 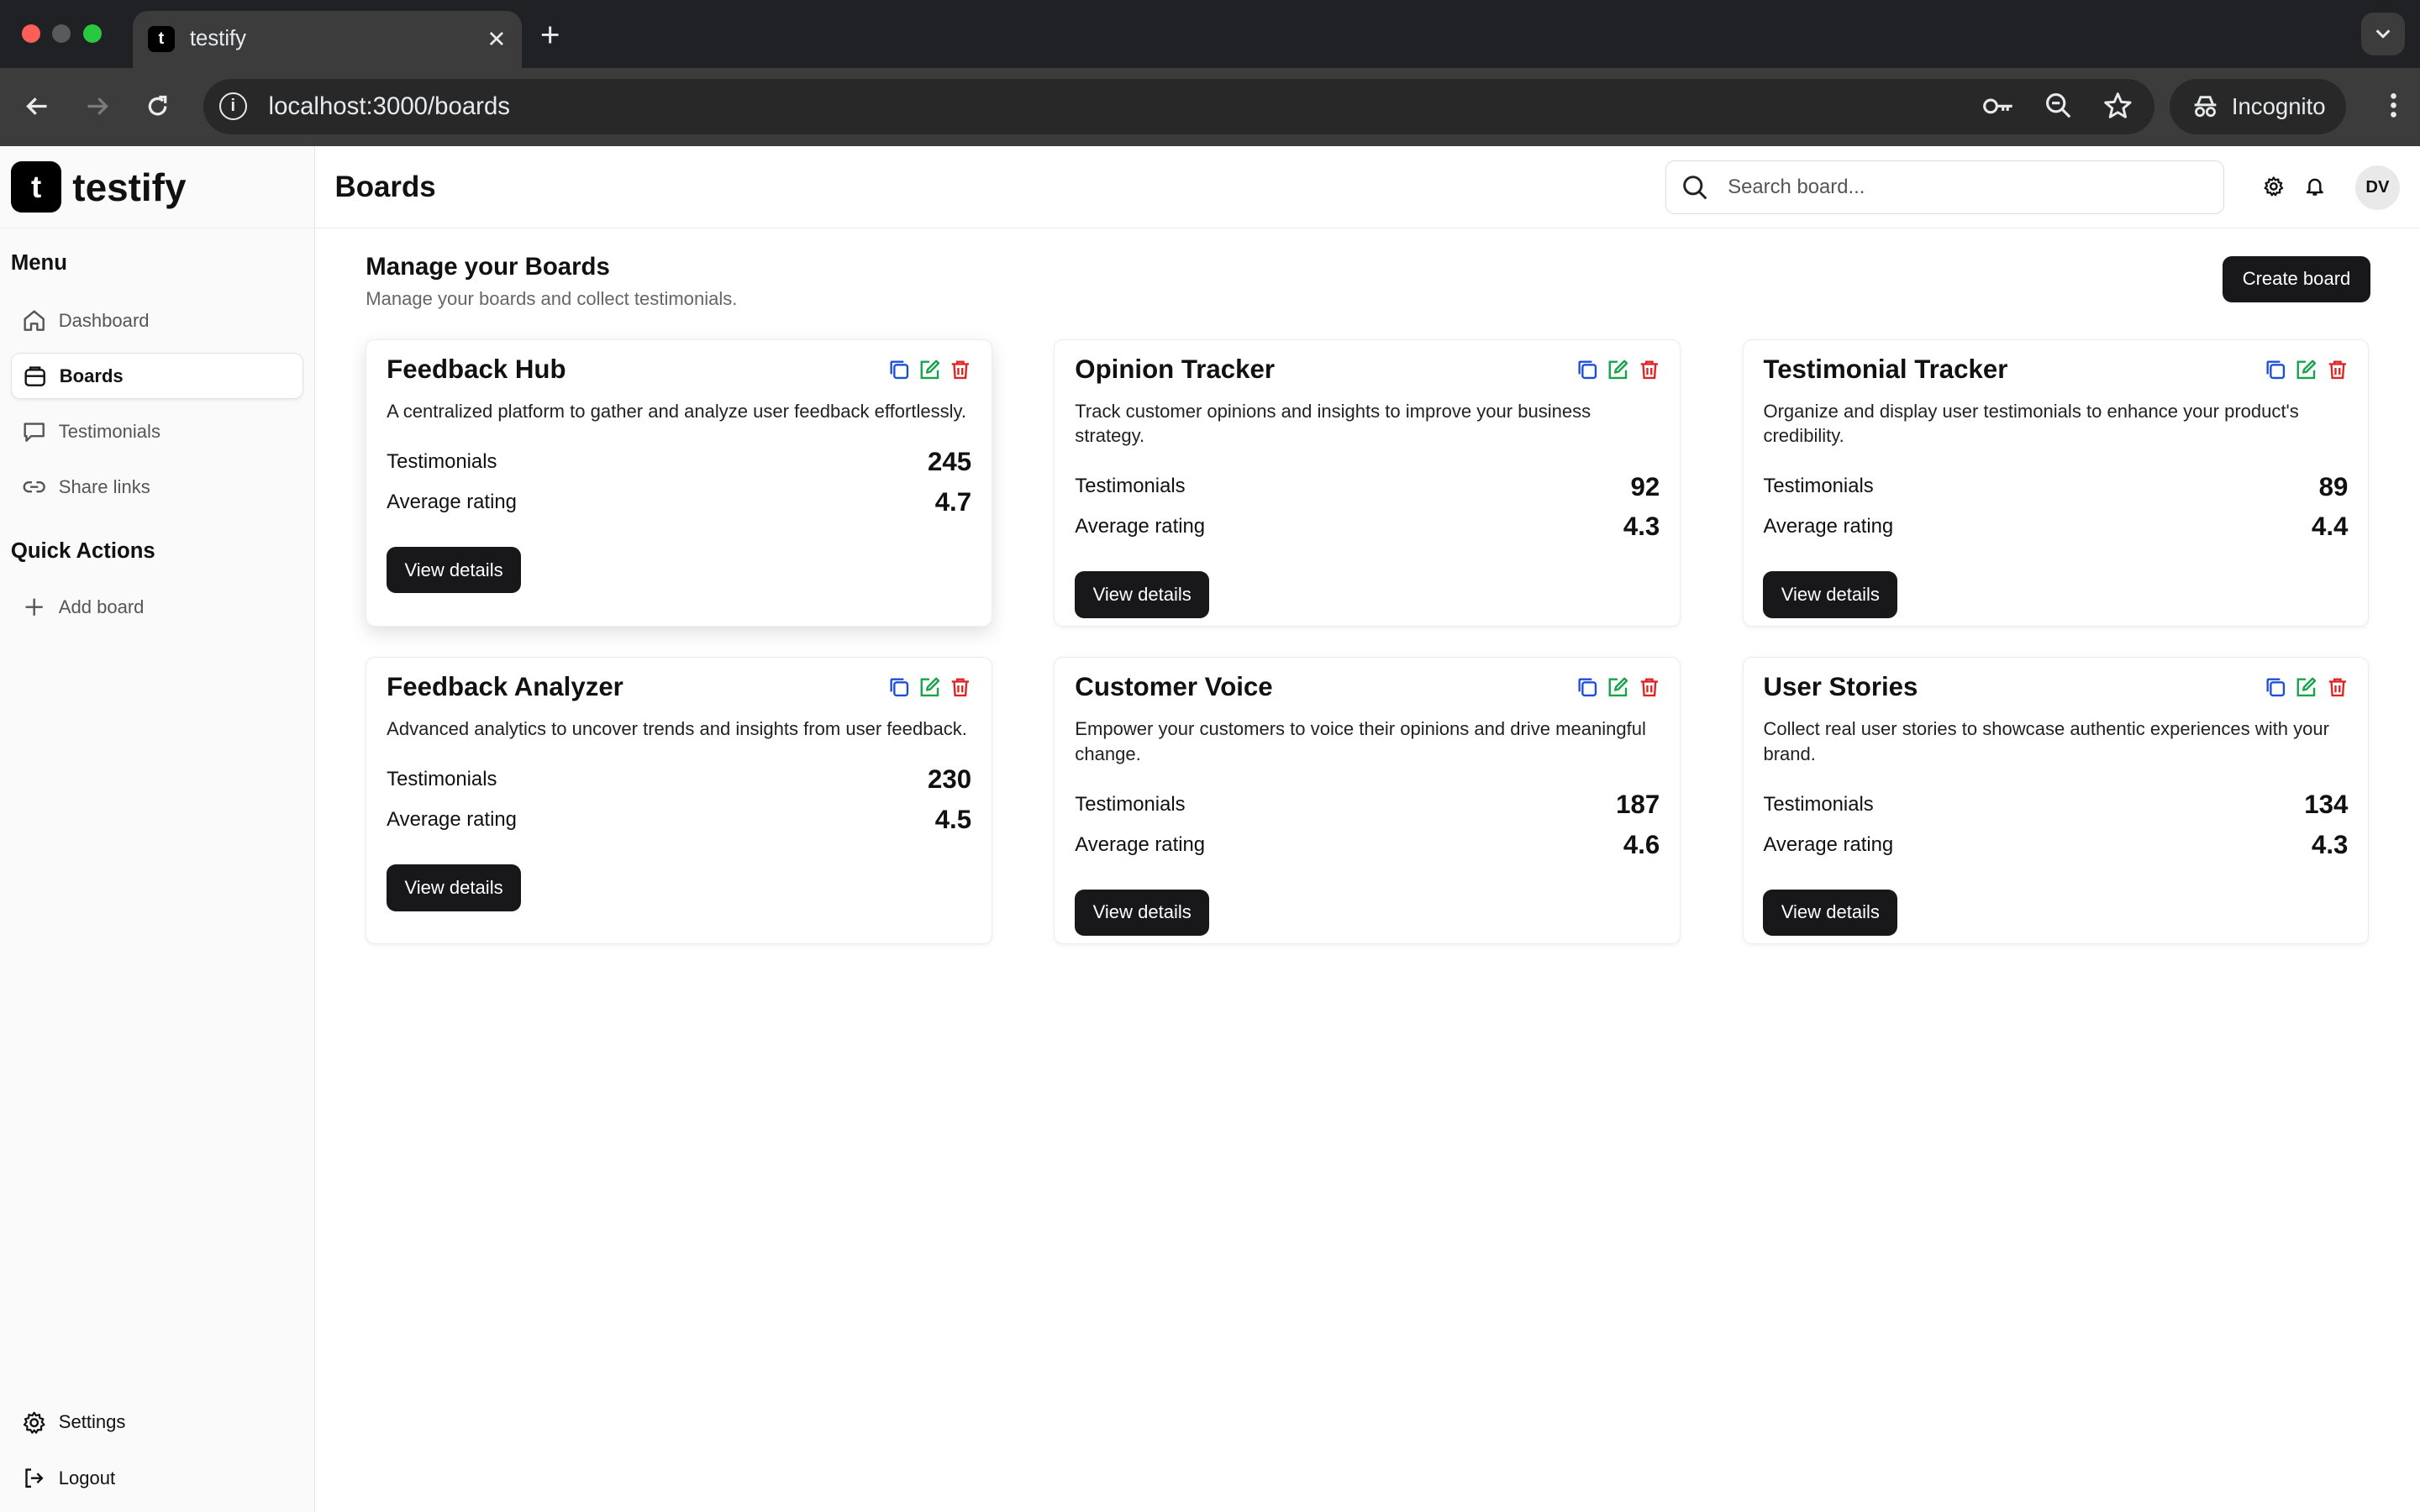 What do you see at coordinates (1179, 106) in the screenshot?
I see `address-bar: i localhost:3000/boards` at bounding box center [1179, 106].